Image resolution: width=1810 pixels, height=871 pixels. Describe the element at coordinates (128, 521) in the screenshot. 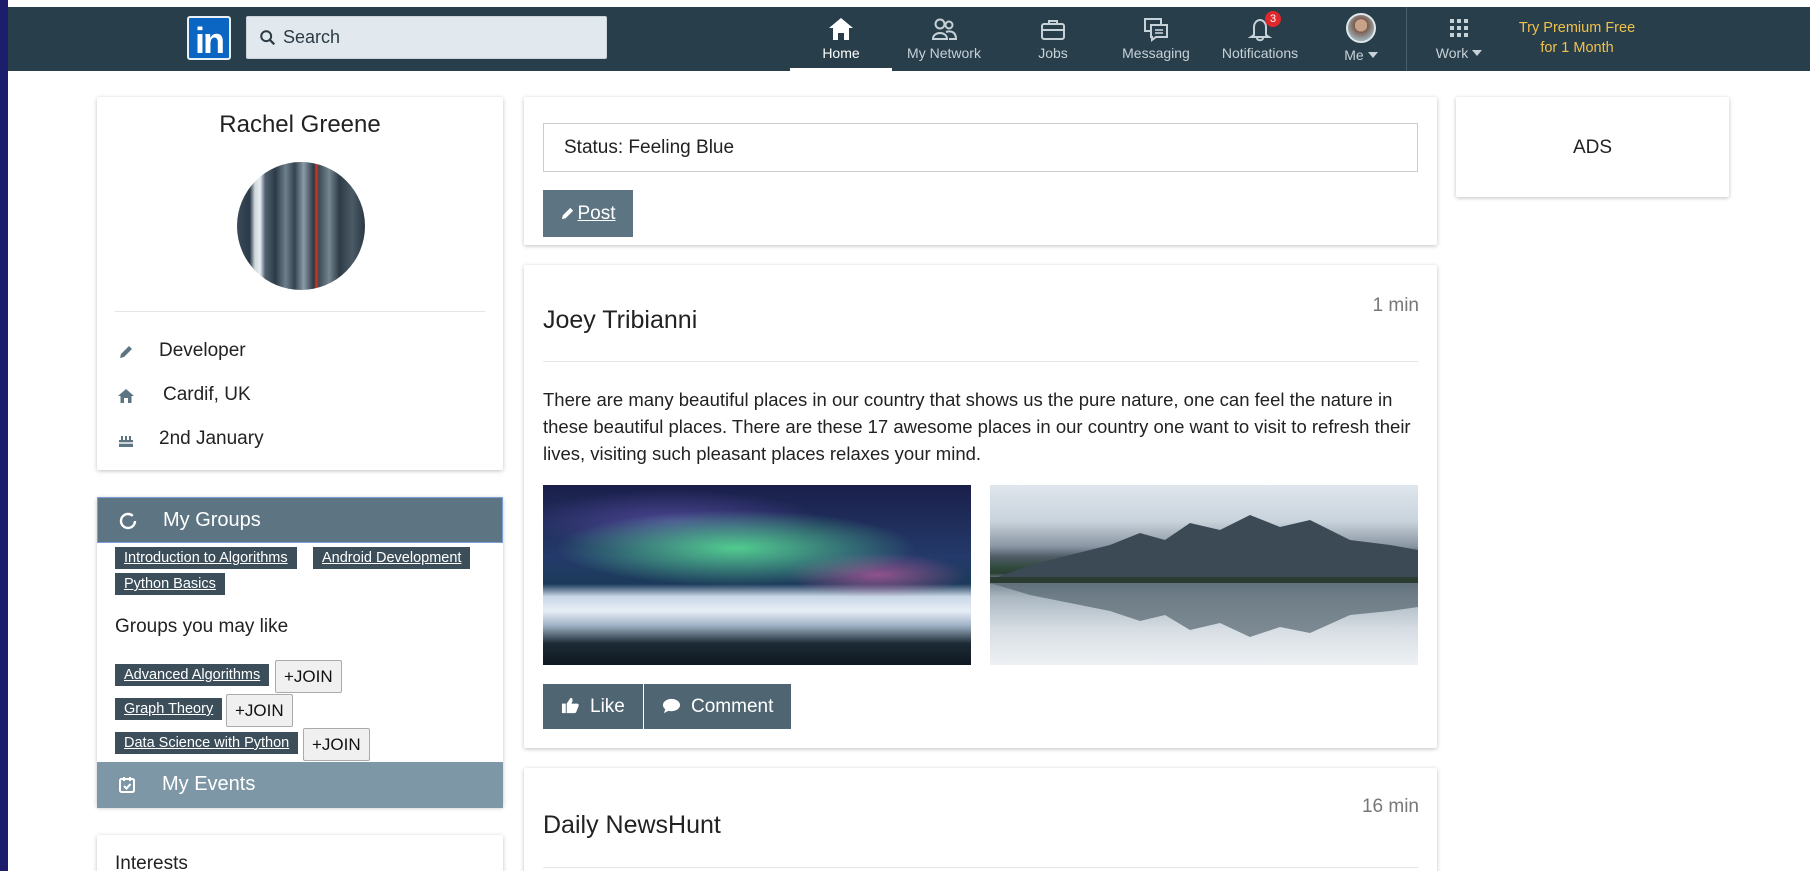

I see `circle-notch-icon` at that location.